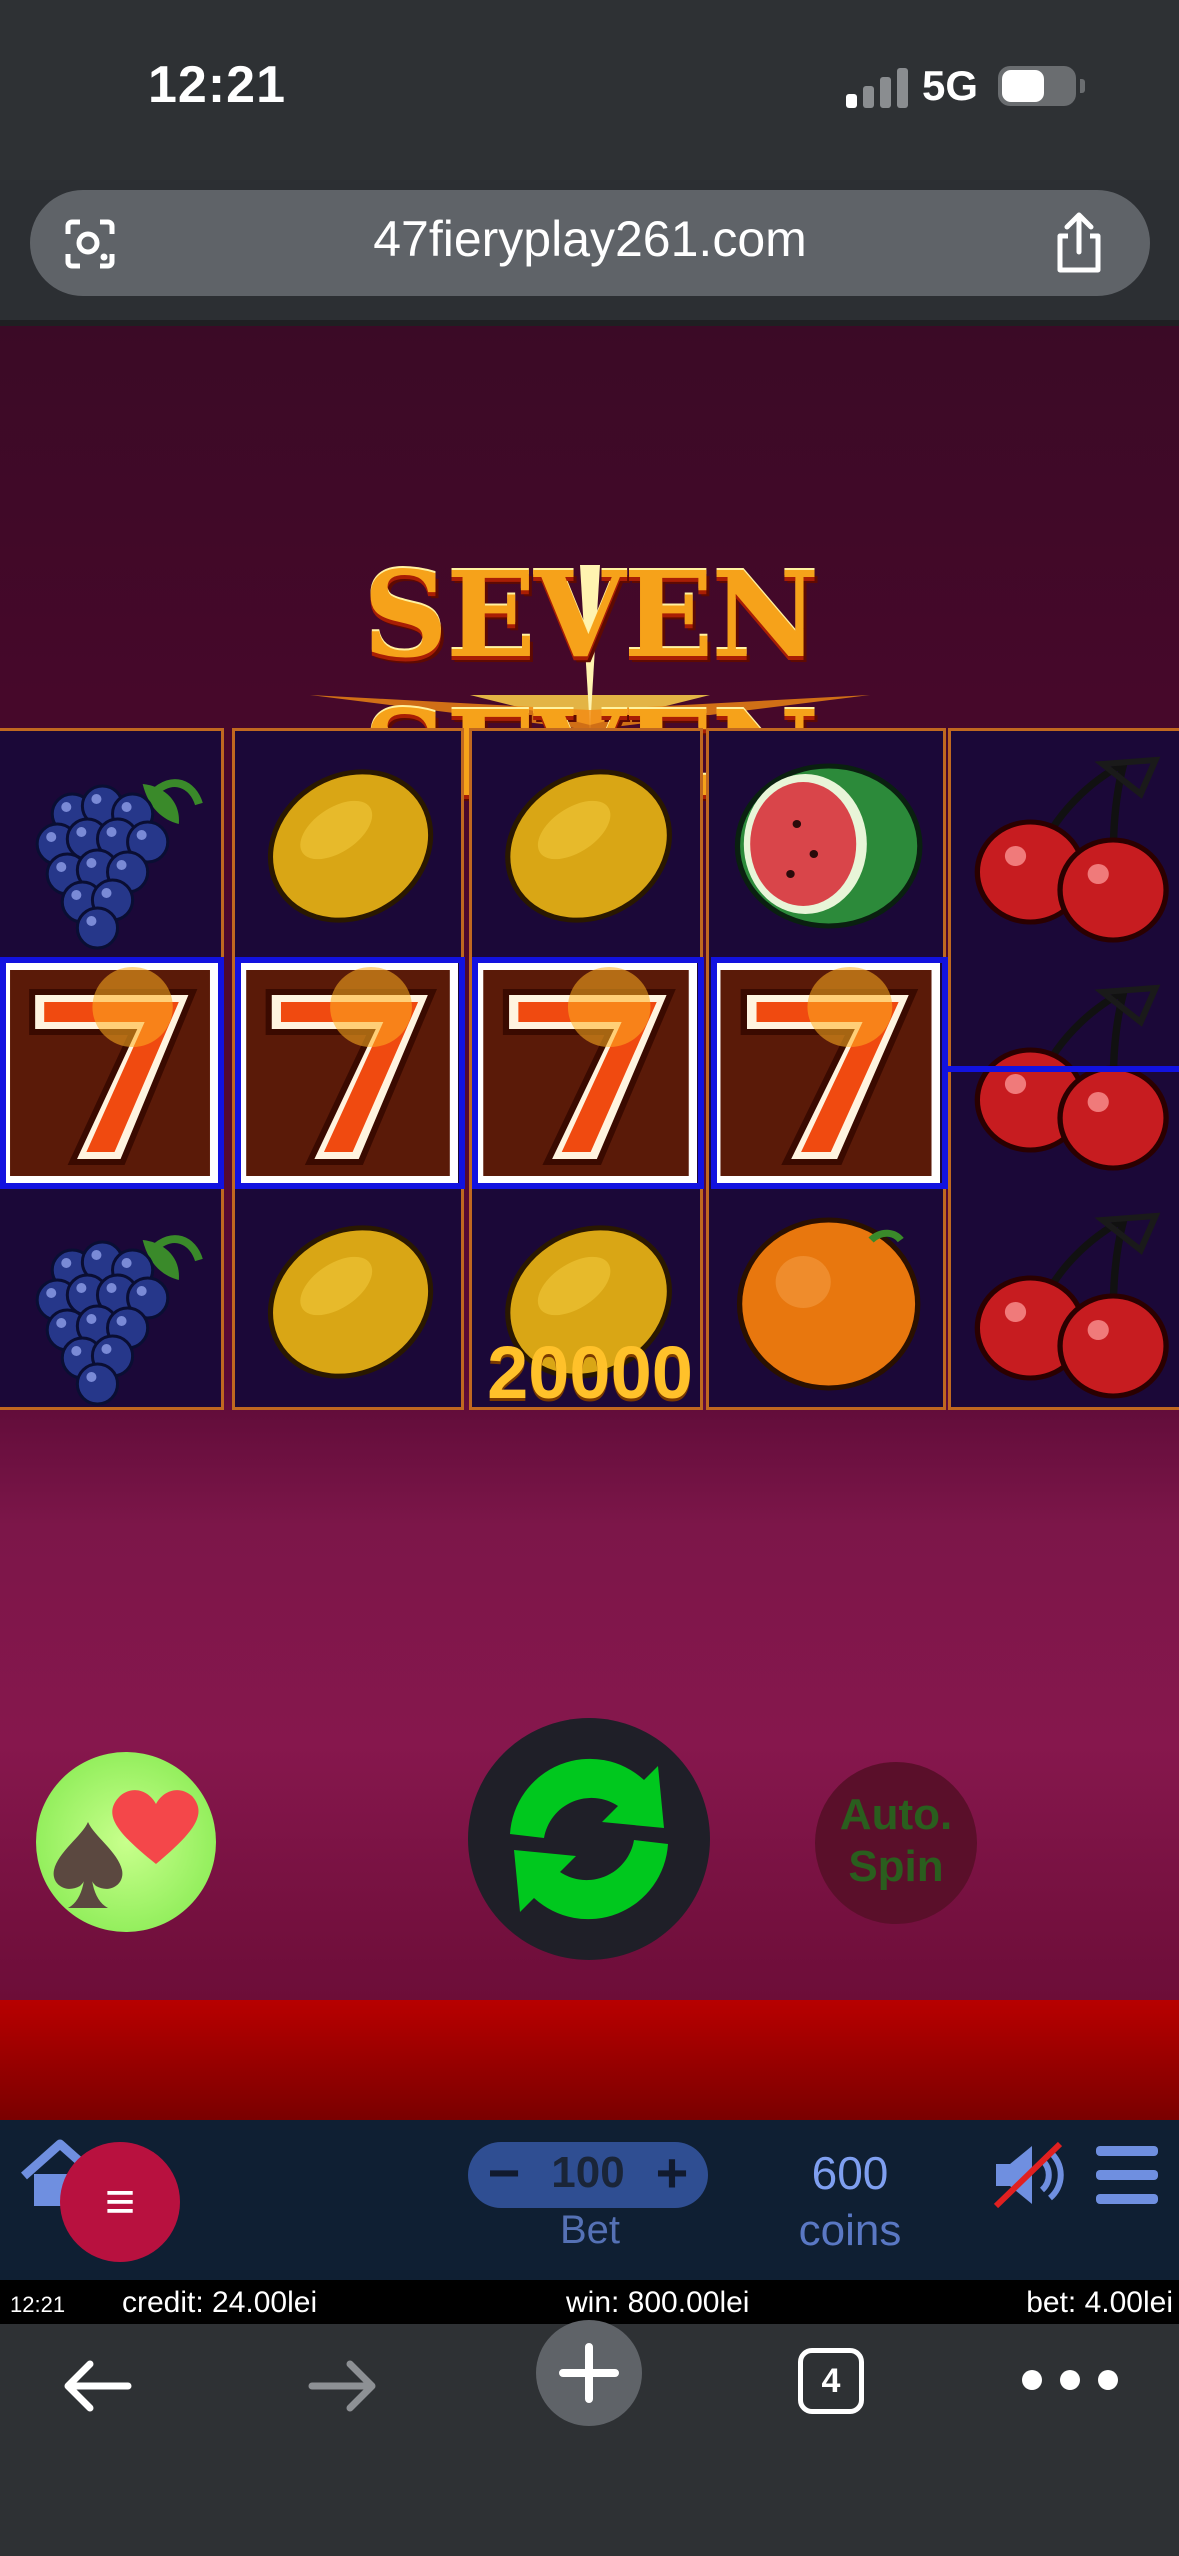 The height and width of the screenshot is (2556, 1179). Describe the element at coordinates (672, 2175) in the screenshot. I see `bet-increase-button: +` at that location.